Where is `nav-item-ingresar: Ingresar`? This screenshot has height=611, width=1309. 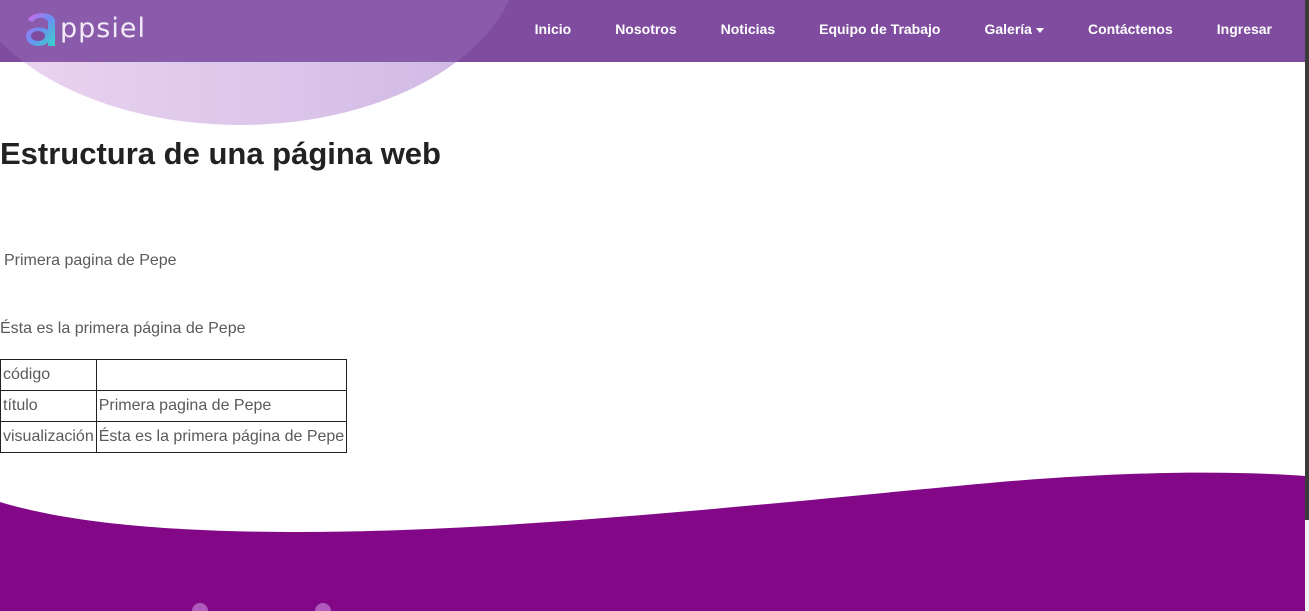
nav-item-ingresar: Ingresar is located at coordinates (1233, 29).